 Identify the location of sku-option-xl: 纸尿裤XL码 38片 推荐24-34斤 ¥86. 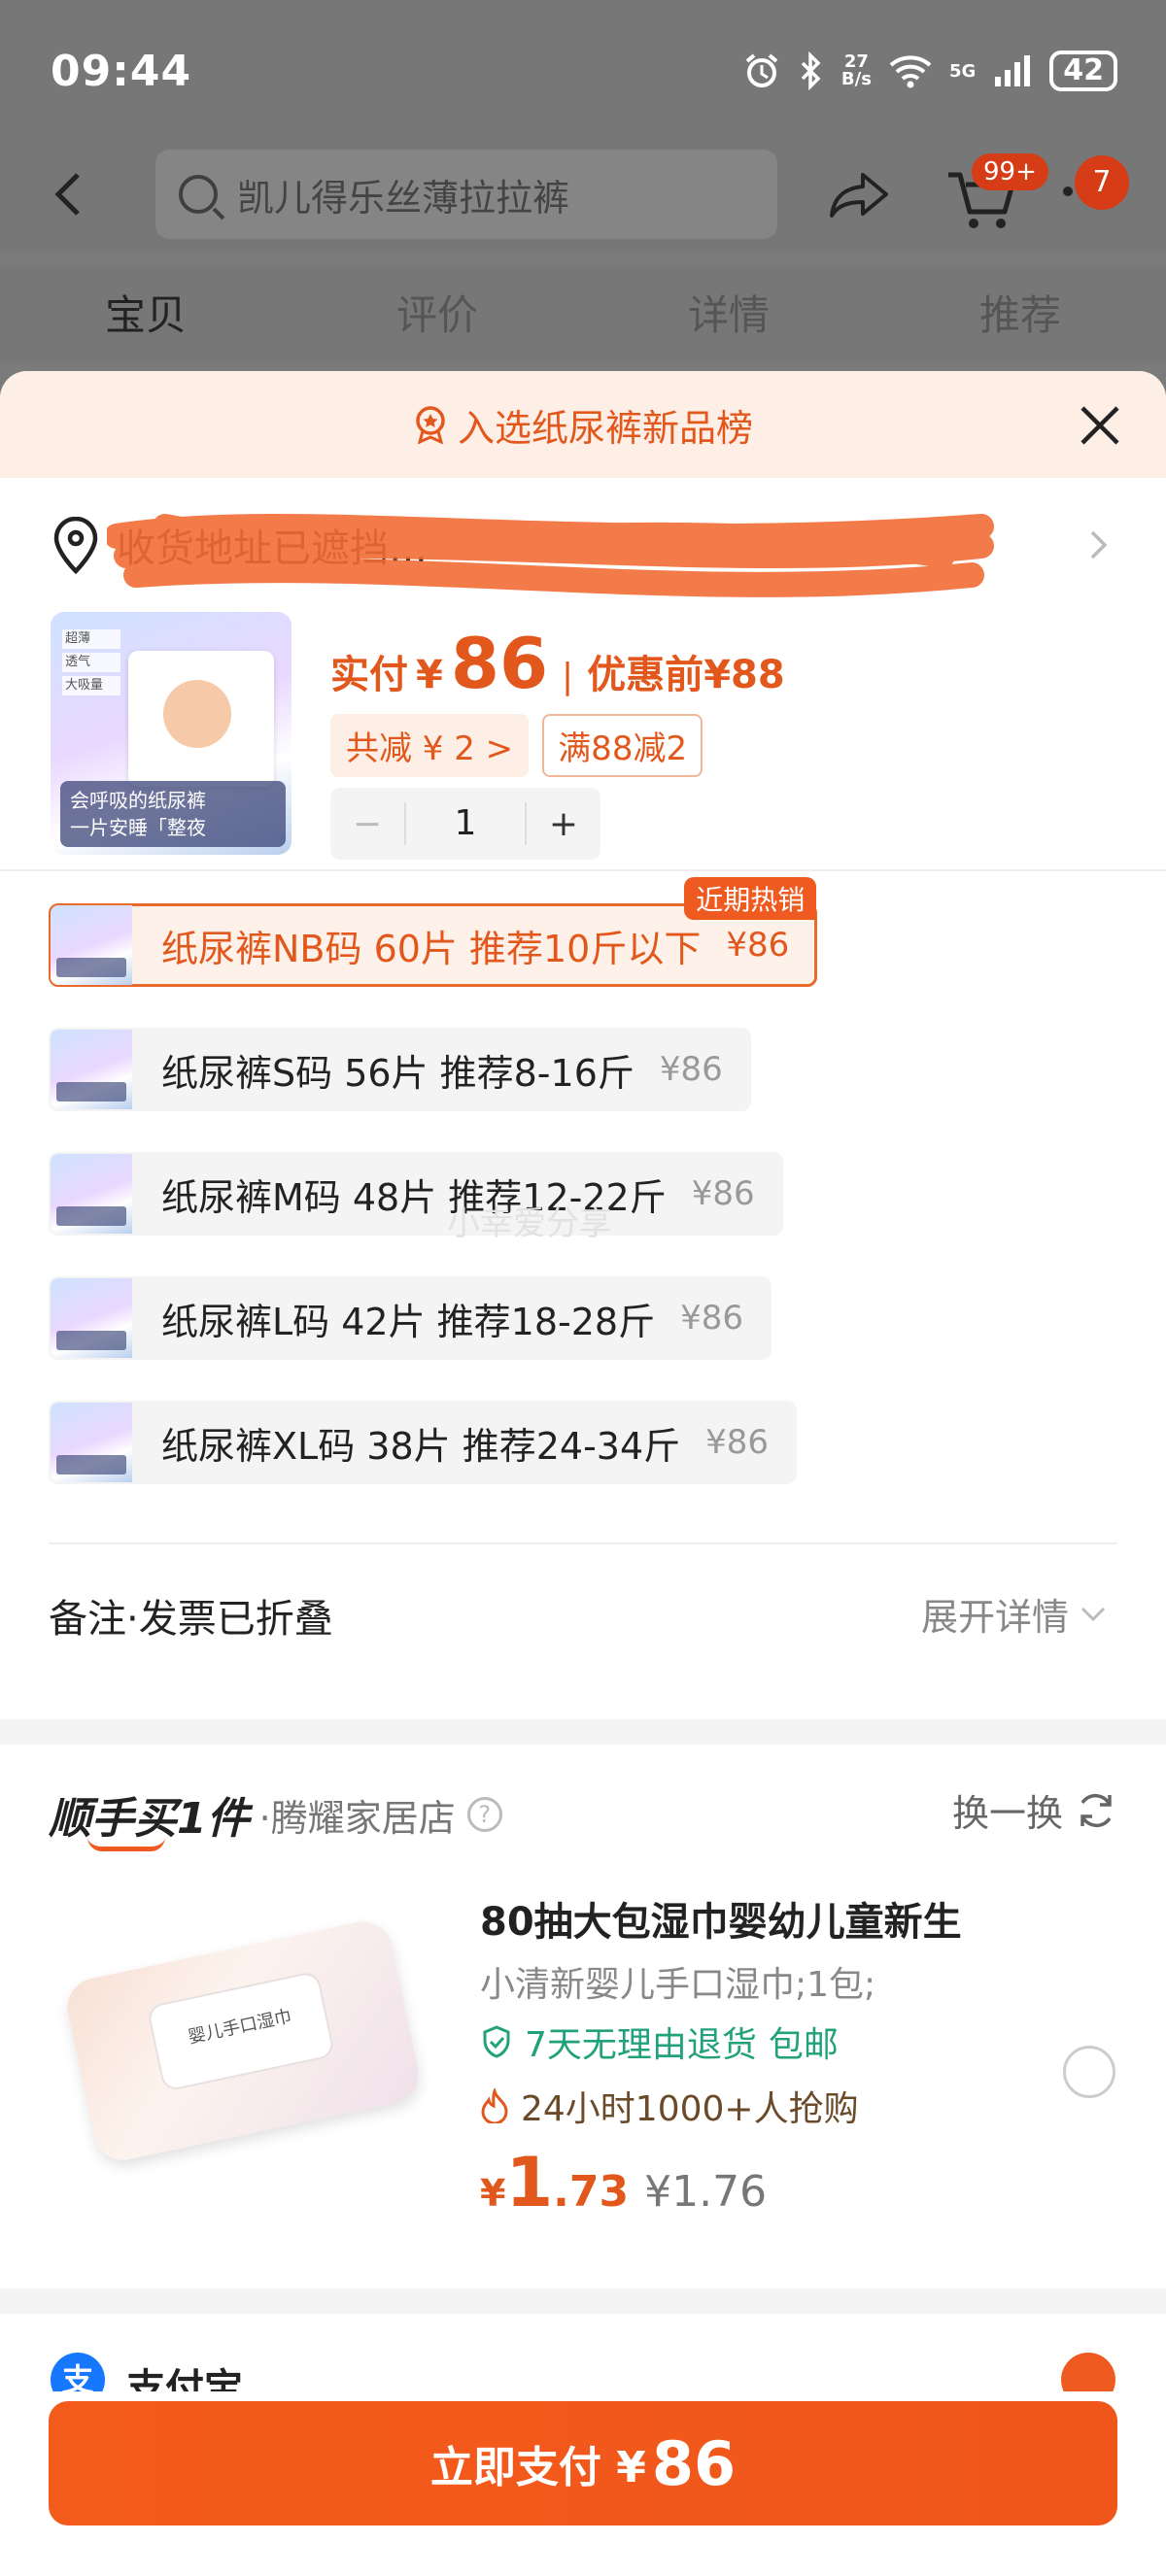
(423, 1442).